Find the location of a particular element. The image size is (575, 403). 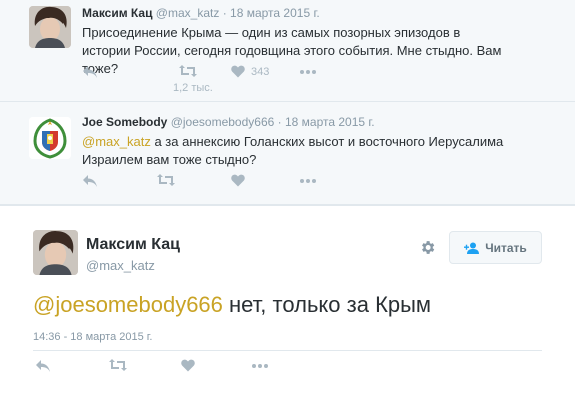

gear-icon is located at coordinates (428, 247).